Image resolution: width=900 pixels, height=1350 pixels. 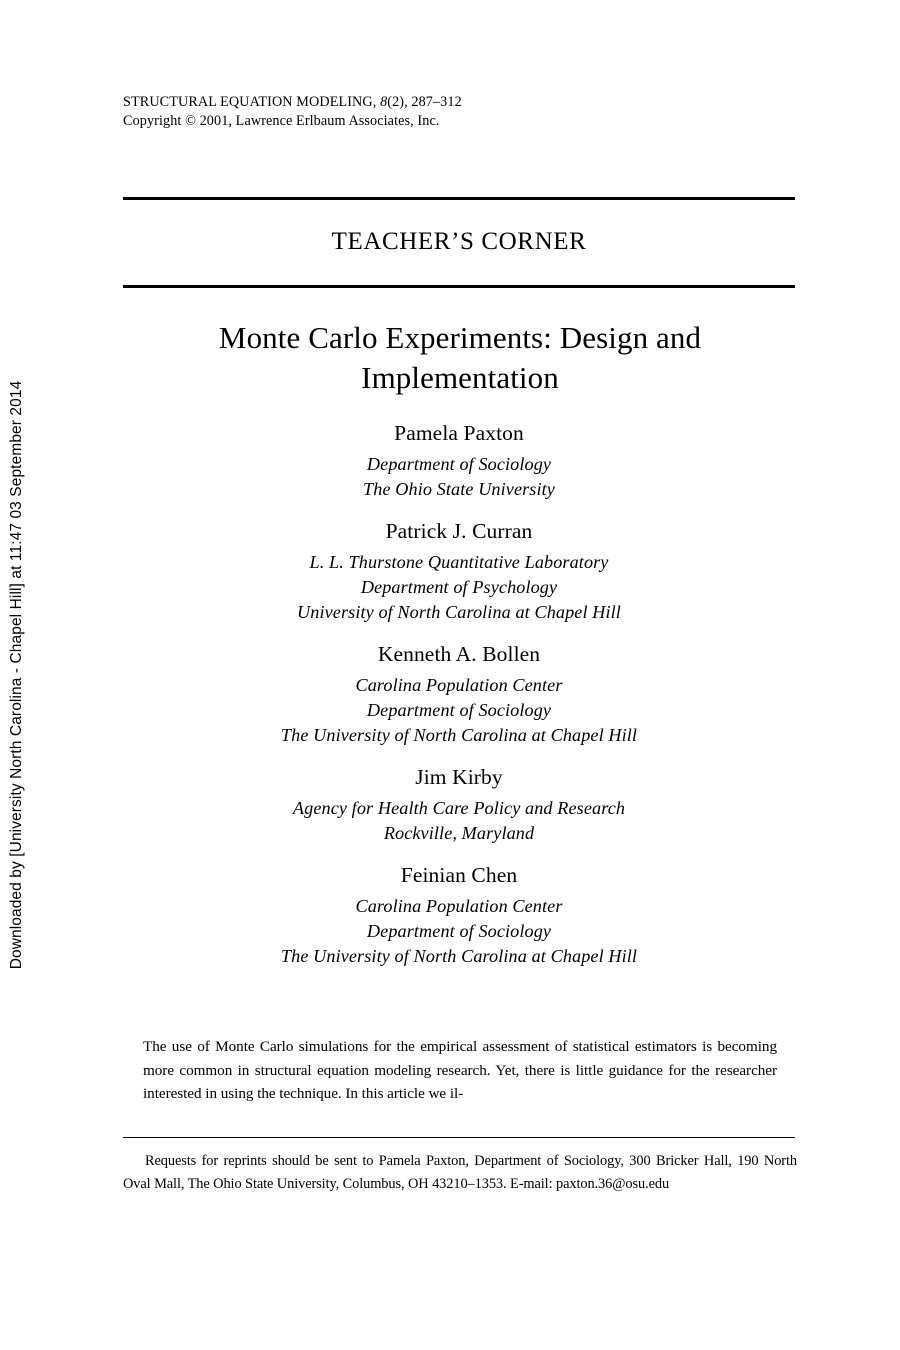 I want to click on author-name: Jim Kirby, so click(x=459, y=777).